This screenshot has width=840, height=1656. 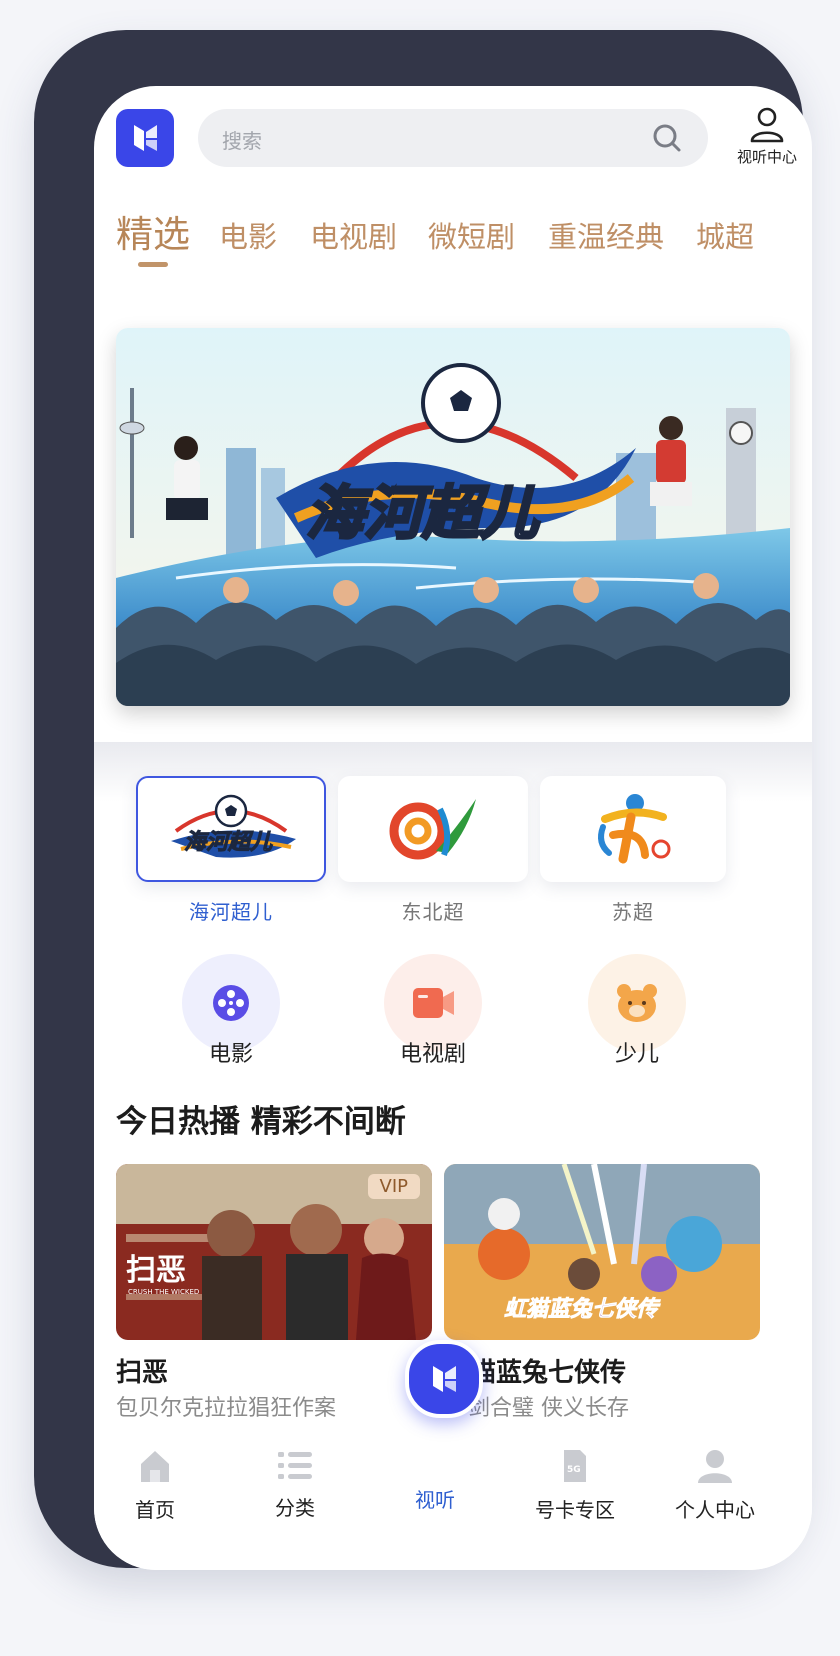 What do you see at coordinates (155, 1485) in the screenshot?
I see `nav-home: 首页` at bounding box center [155, 1485].